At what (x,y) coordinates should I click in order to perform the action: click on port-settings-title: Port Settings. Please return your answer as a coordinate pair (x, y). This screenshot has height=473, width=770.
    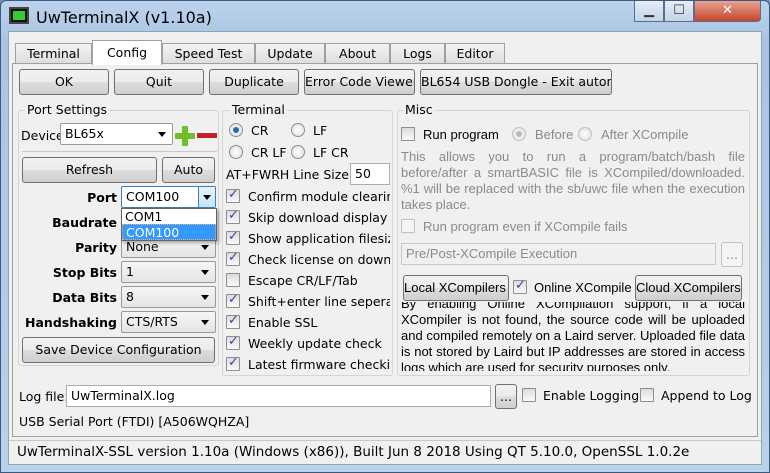
    Looking at the image, I should click on (67, 109).